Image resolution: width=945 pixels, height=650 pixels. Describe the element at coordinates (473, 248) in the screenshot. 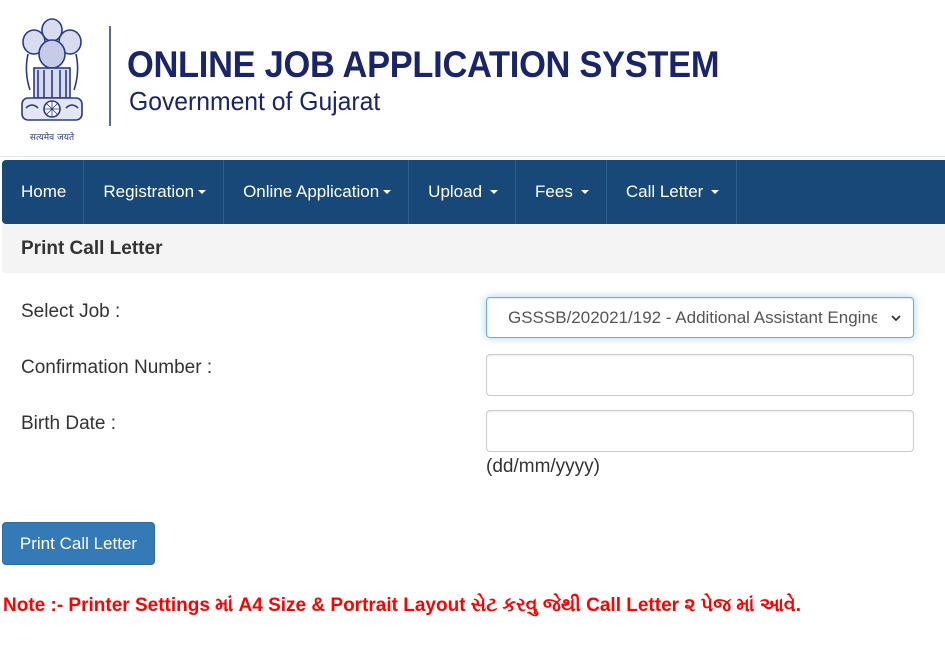

I see `panel-heading: Print Call Letter` at that location.